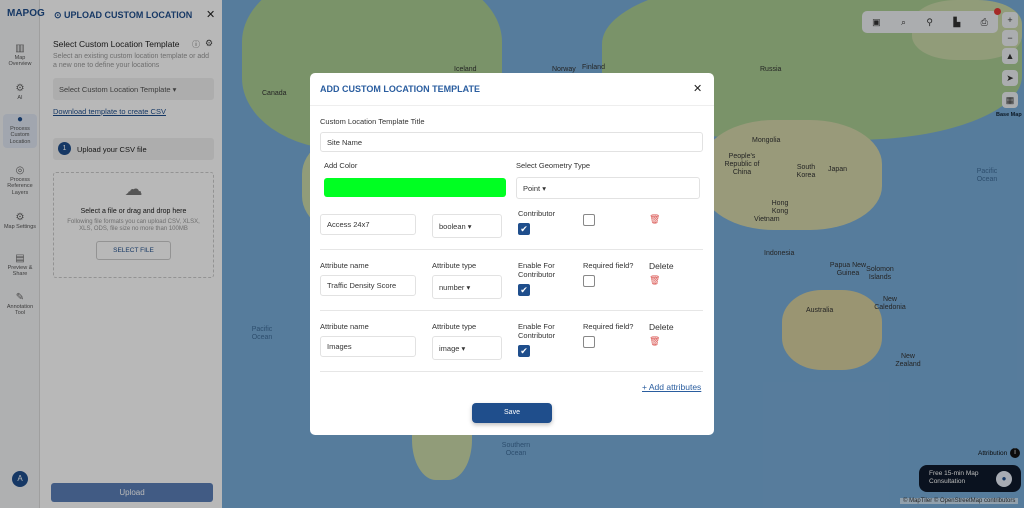 The height and width of the screenshot is (508, 1024). What do you see at coordinates (368, 346) in the screenshot?
I see `attribute-name-input: Images` at bounding box center [368, 346].